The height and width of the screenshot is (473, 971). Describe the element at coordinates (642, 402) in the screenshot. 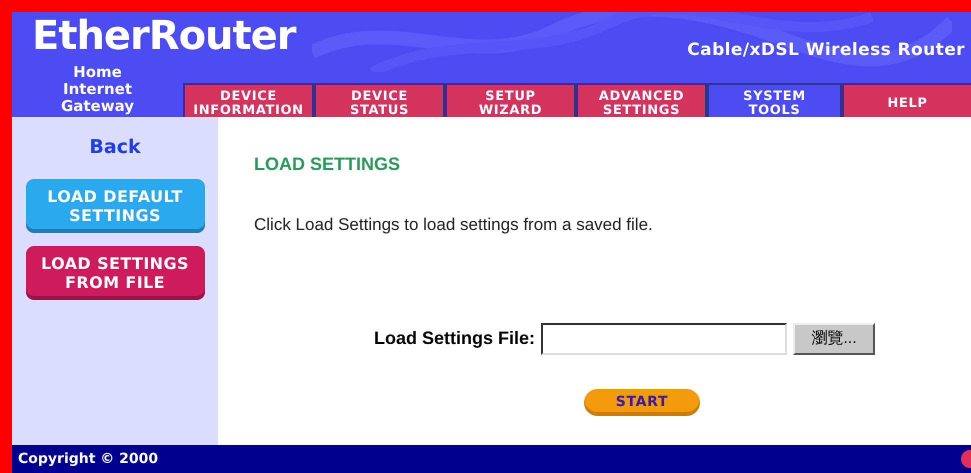

I see `start-button: START` at that location.